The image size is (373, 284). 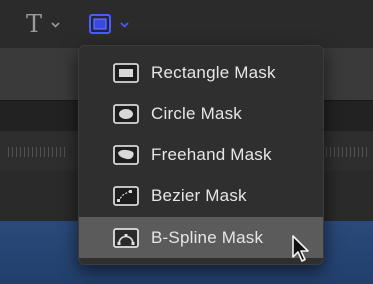 What do you see at coordinates (211, 154) in the screenshot?
I see `menu-item-label: Freehand Mask` at bounding box center [211, 154].